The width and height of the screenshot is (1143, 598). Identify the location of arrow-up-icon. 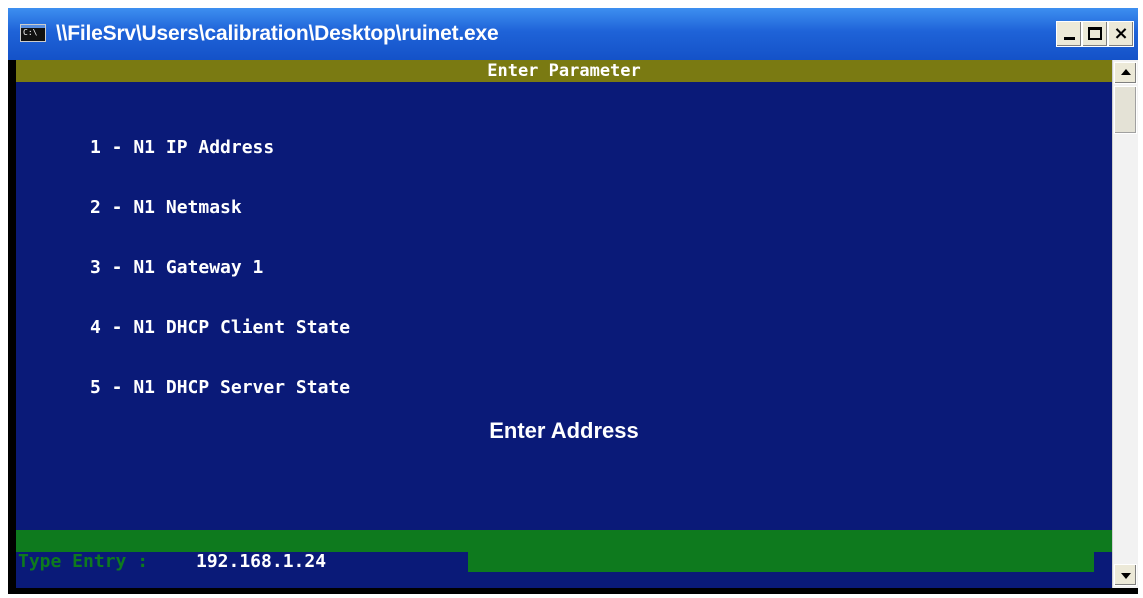
(1126, 72).